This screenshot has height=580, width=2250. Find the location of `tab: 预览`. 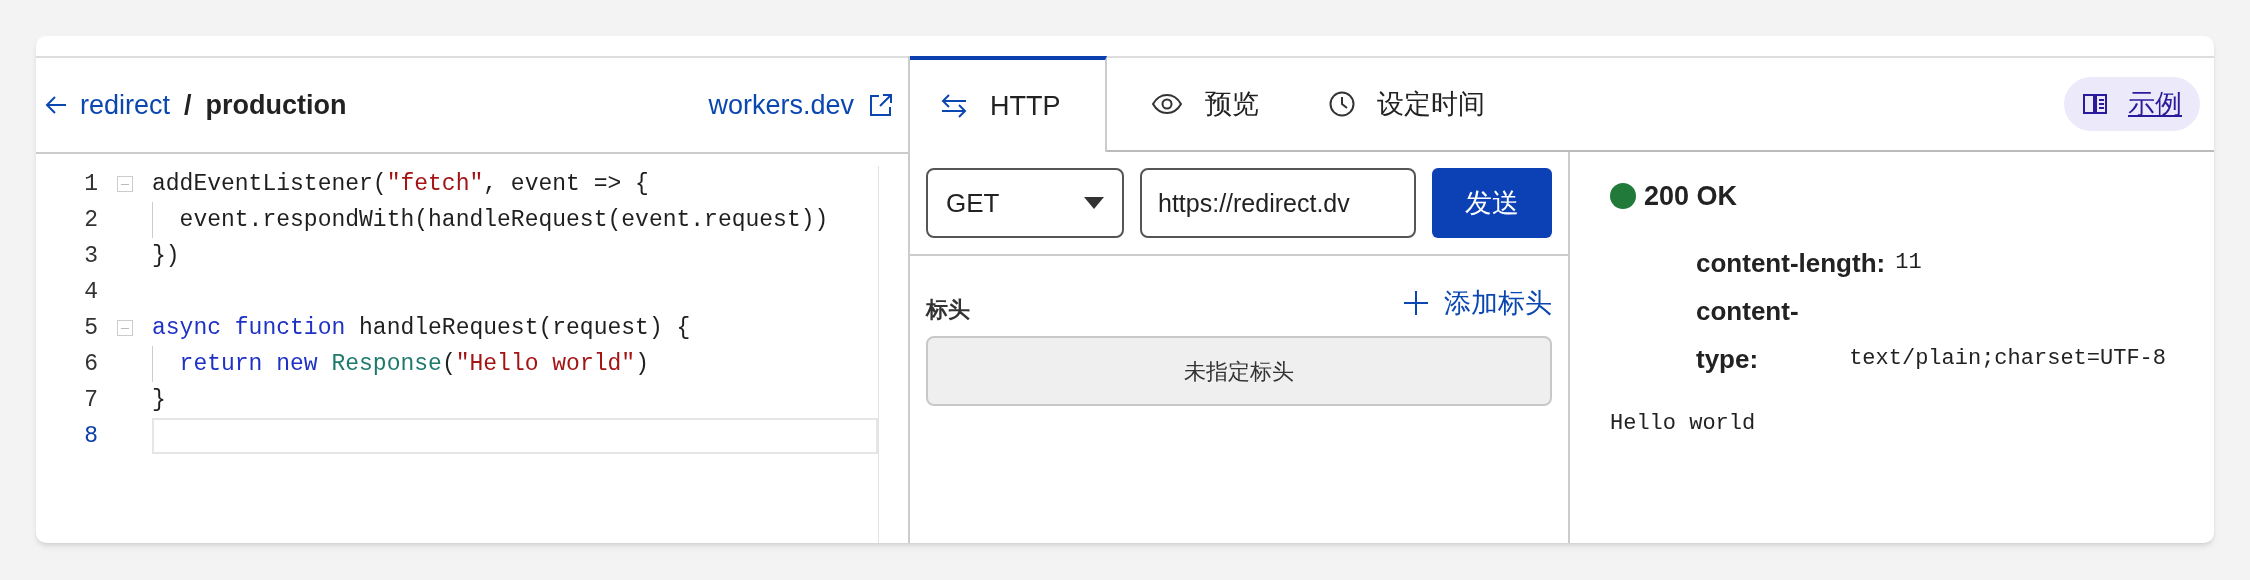

tab: 预览 is located at coordinates (1195, 104).